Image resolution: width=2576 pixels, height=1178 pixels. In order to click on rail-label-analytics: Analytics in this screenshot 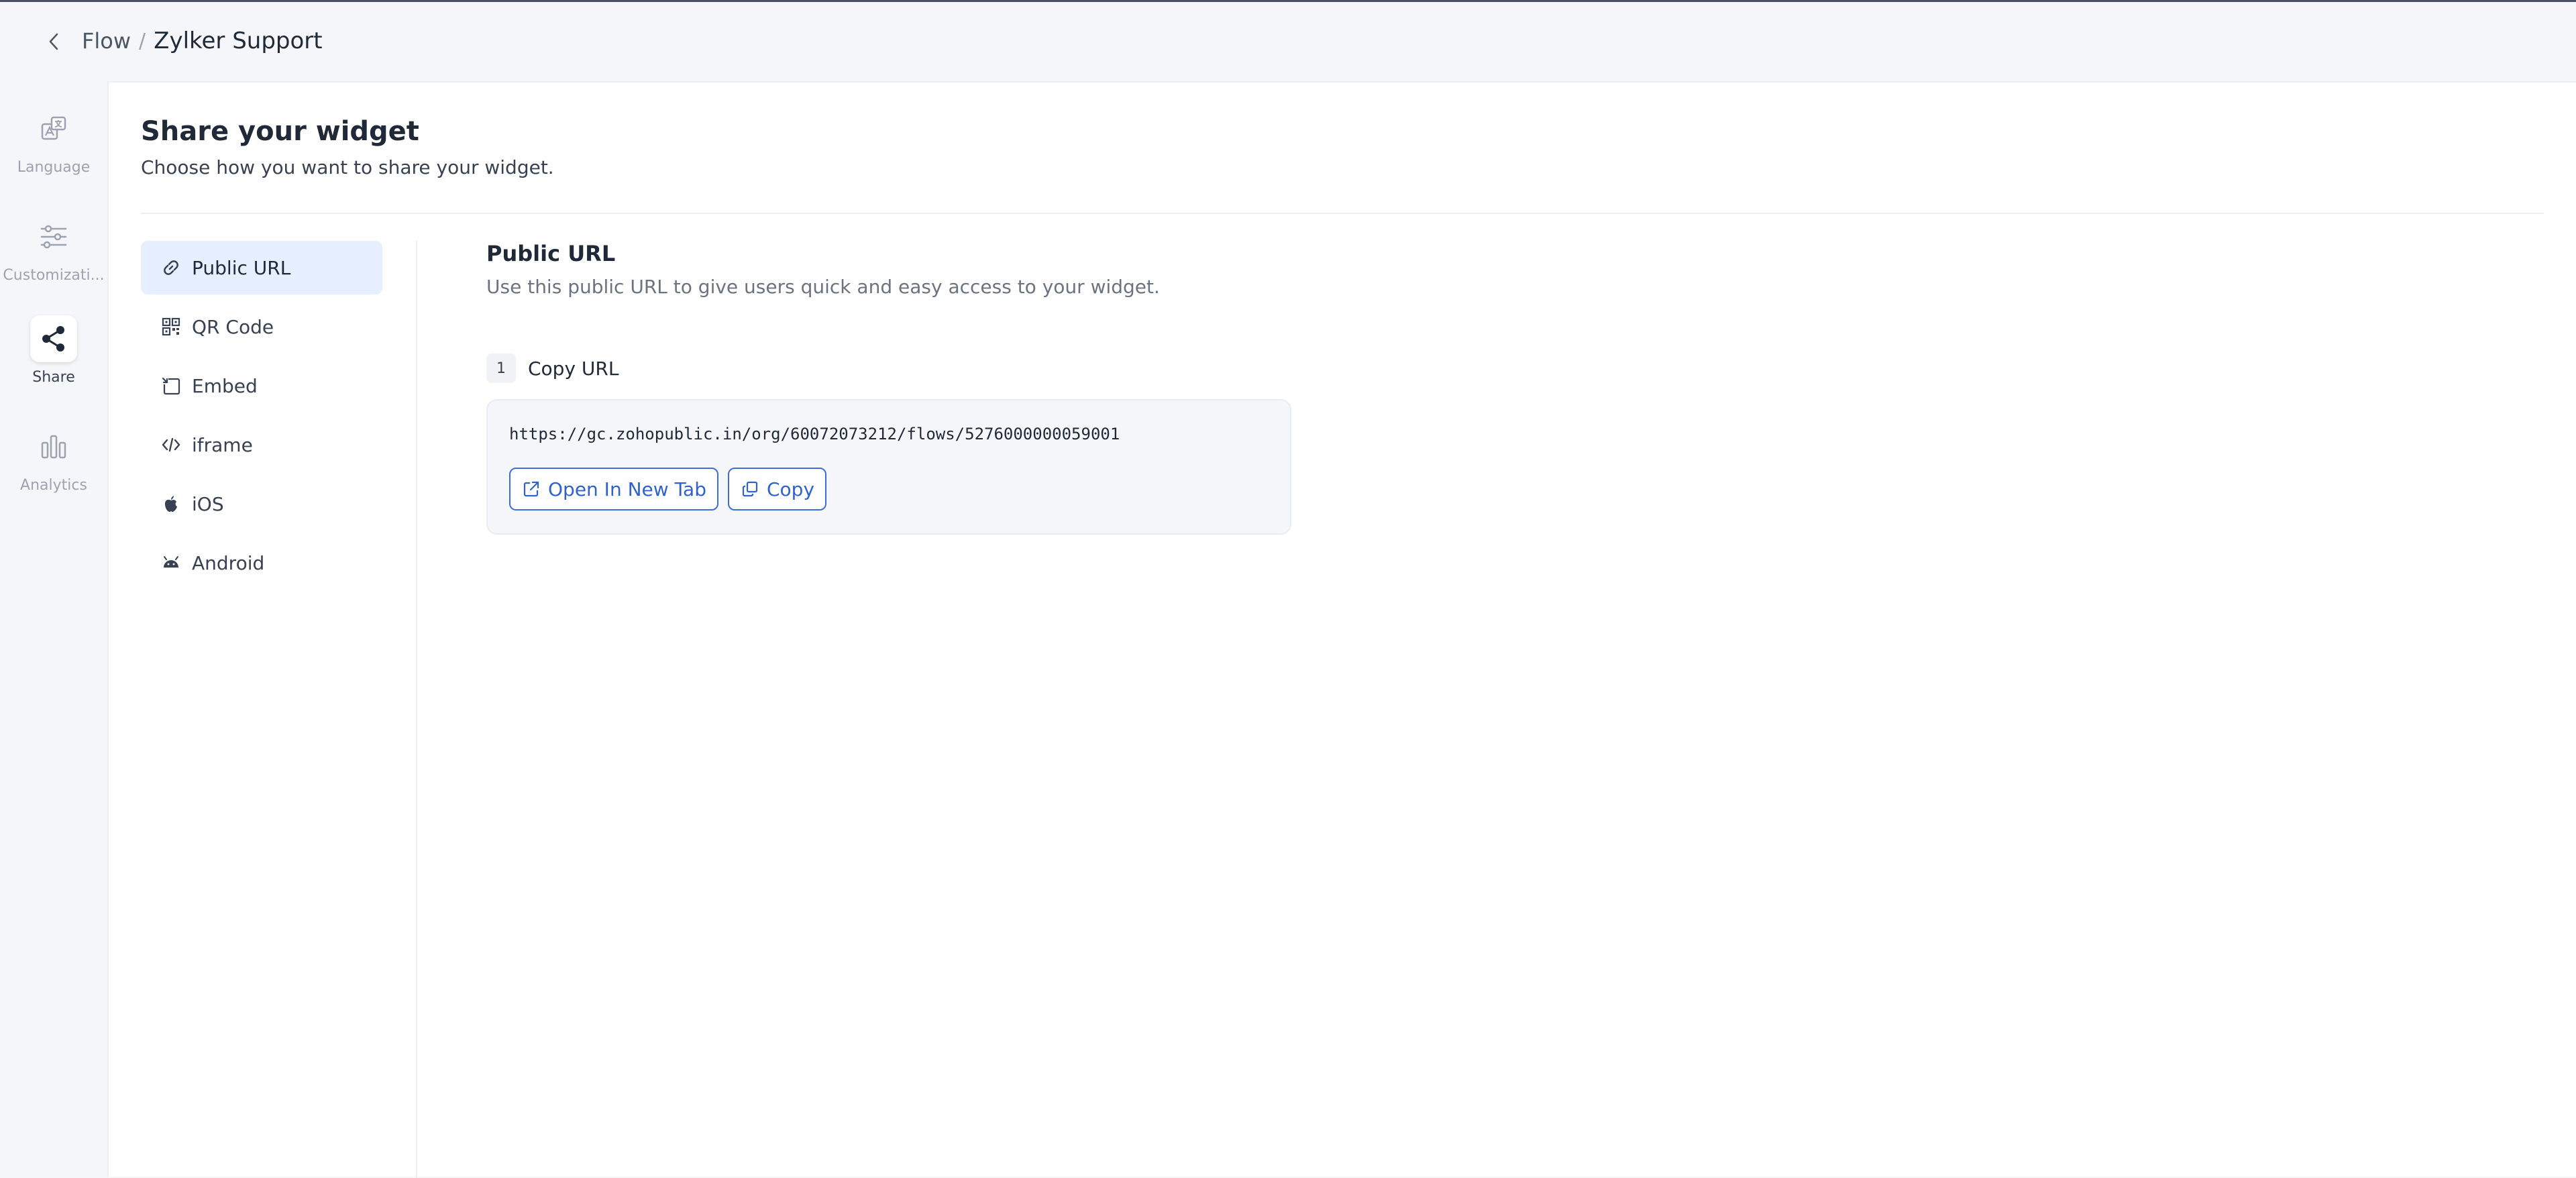, I will do `click(53, 486)`.